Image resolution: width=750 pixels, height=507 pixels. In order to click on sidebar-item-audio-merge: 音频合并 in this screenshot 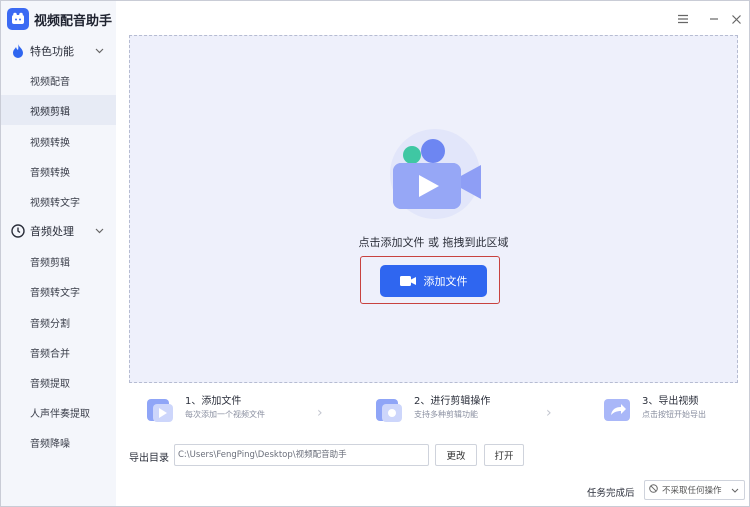, I will do `click(58, 352)`.